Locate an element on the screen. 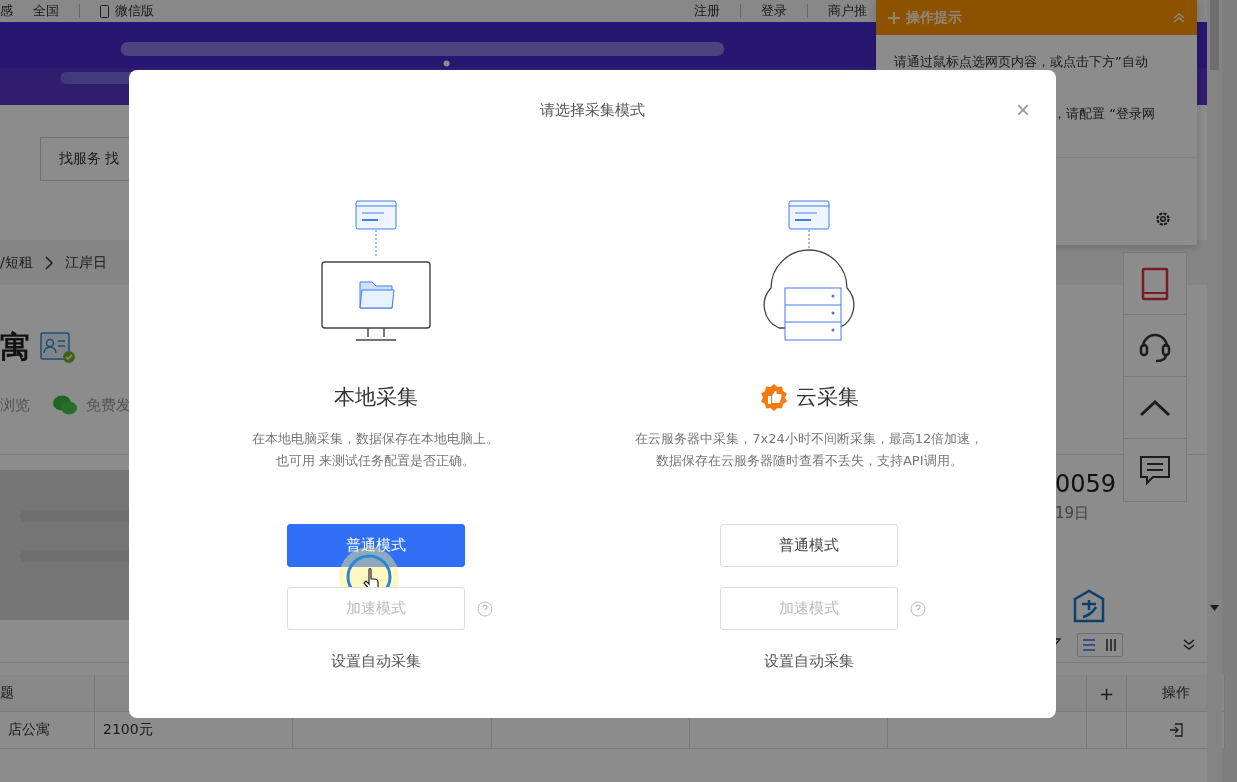 This screenshot has height=782, width=1237. columns-icon is located at coordinates (1111, 645).